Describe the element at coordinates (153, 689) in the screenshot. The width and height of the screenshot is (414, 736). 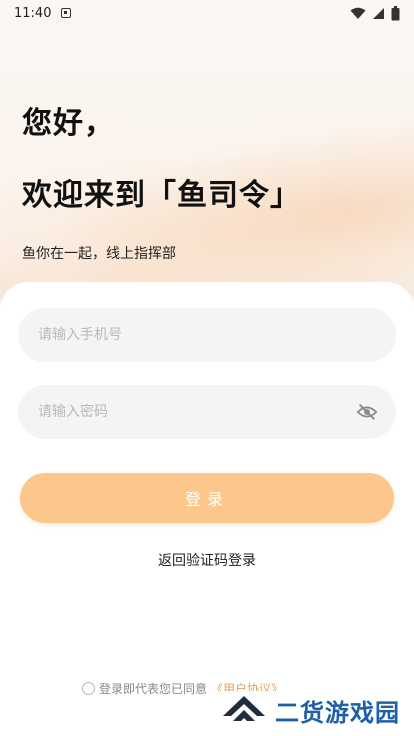
I see `agreement-text: 登录即代表您已同意` at that location.